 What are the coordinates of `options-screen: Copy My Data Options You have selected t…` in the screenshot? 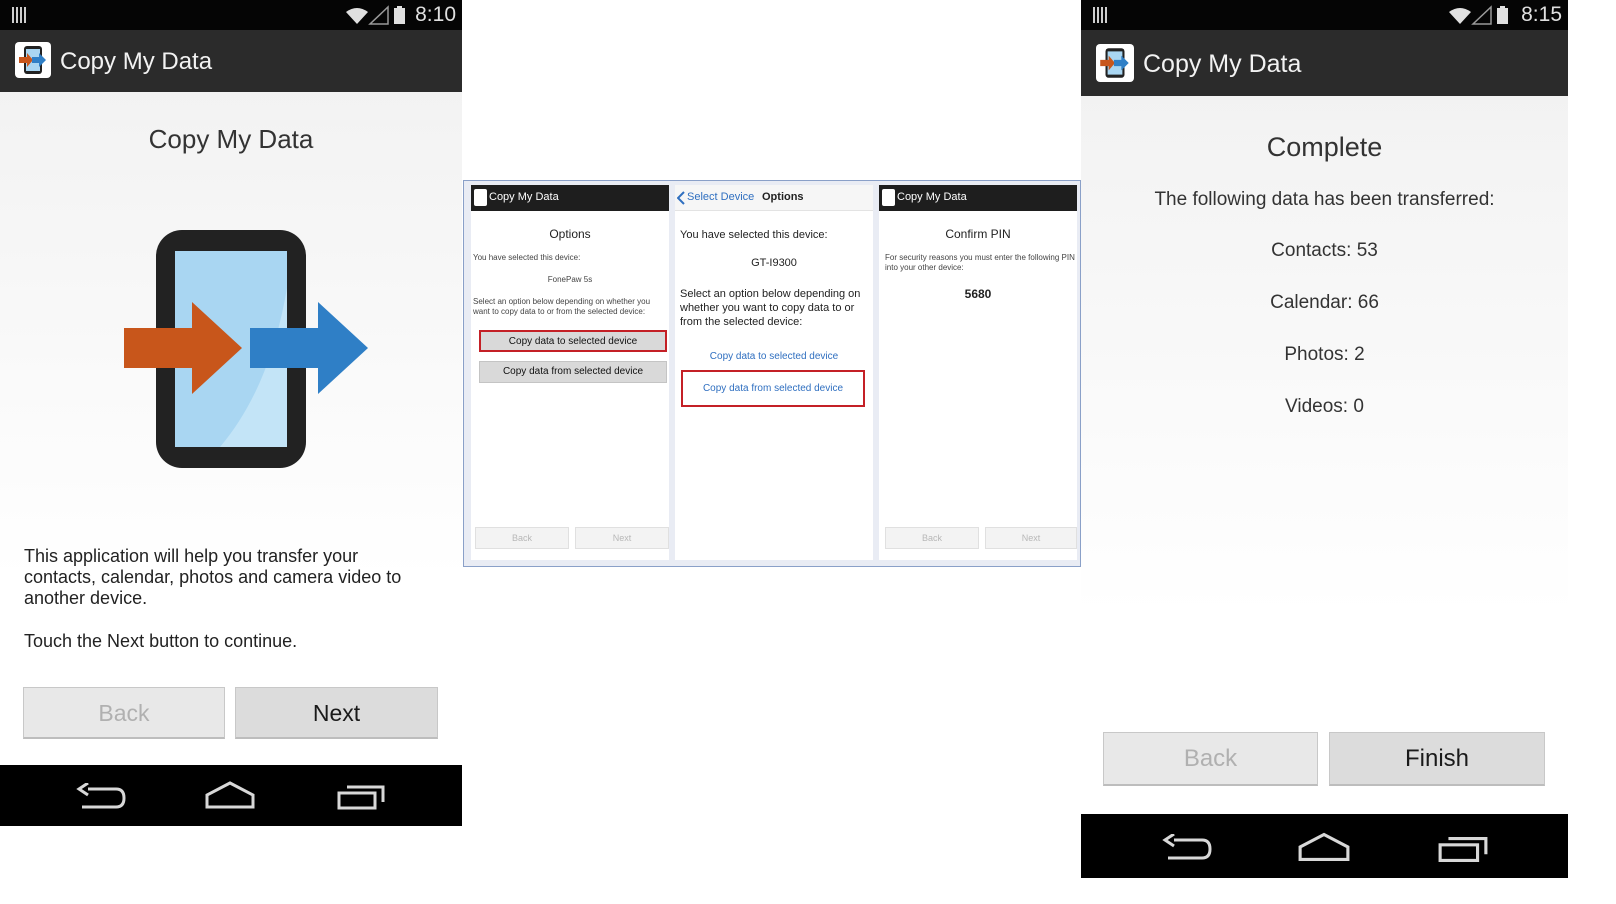 It's located at (570, 372).